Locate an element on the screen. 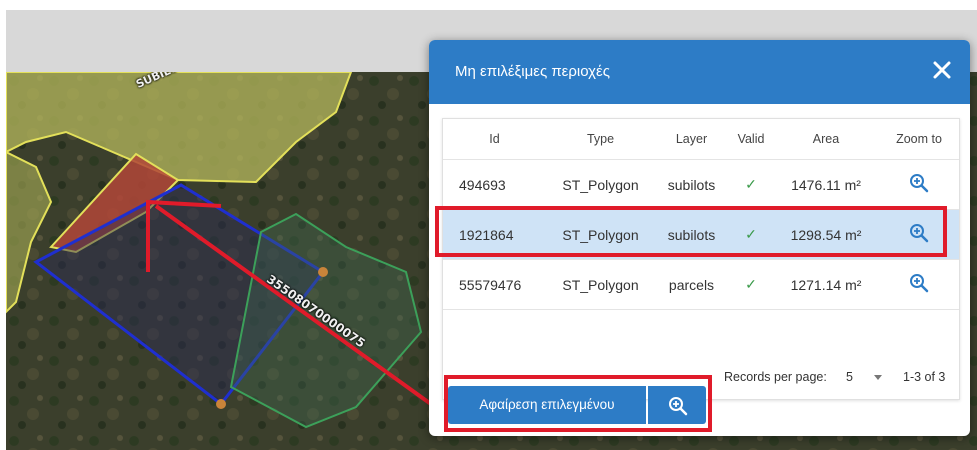 Image resolution: width=977 pixels, height=450 pixels. pagination-range: 1-3 of 3 is located at coordinates (924, 377).